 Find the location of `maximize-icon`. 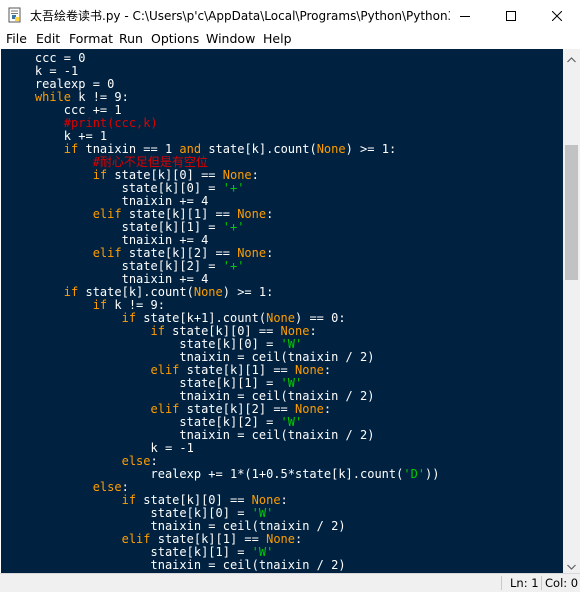

maximize-icon is located at coordinates (511, 15).